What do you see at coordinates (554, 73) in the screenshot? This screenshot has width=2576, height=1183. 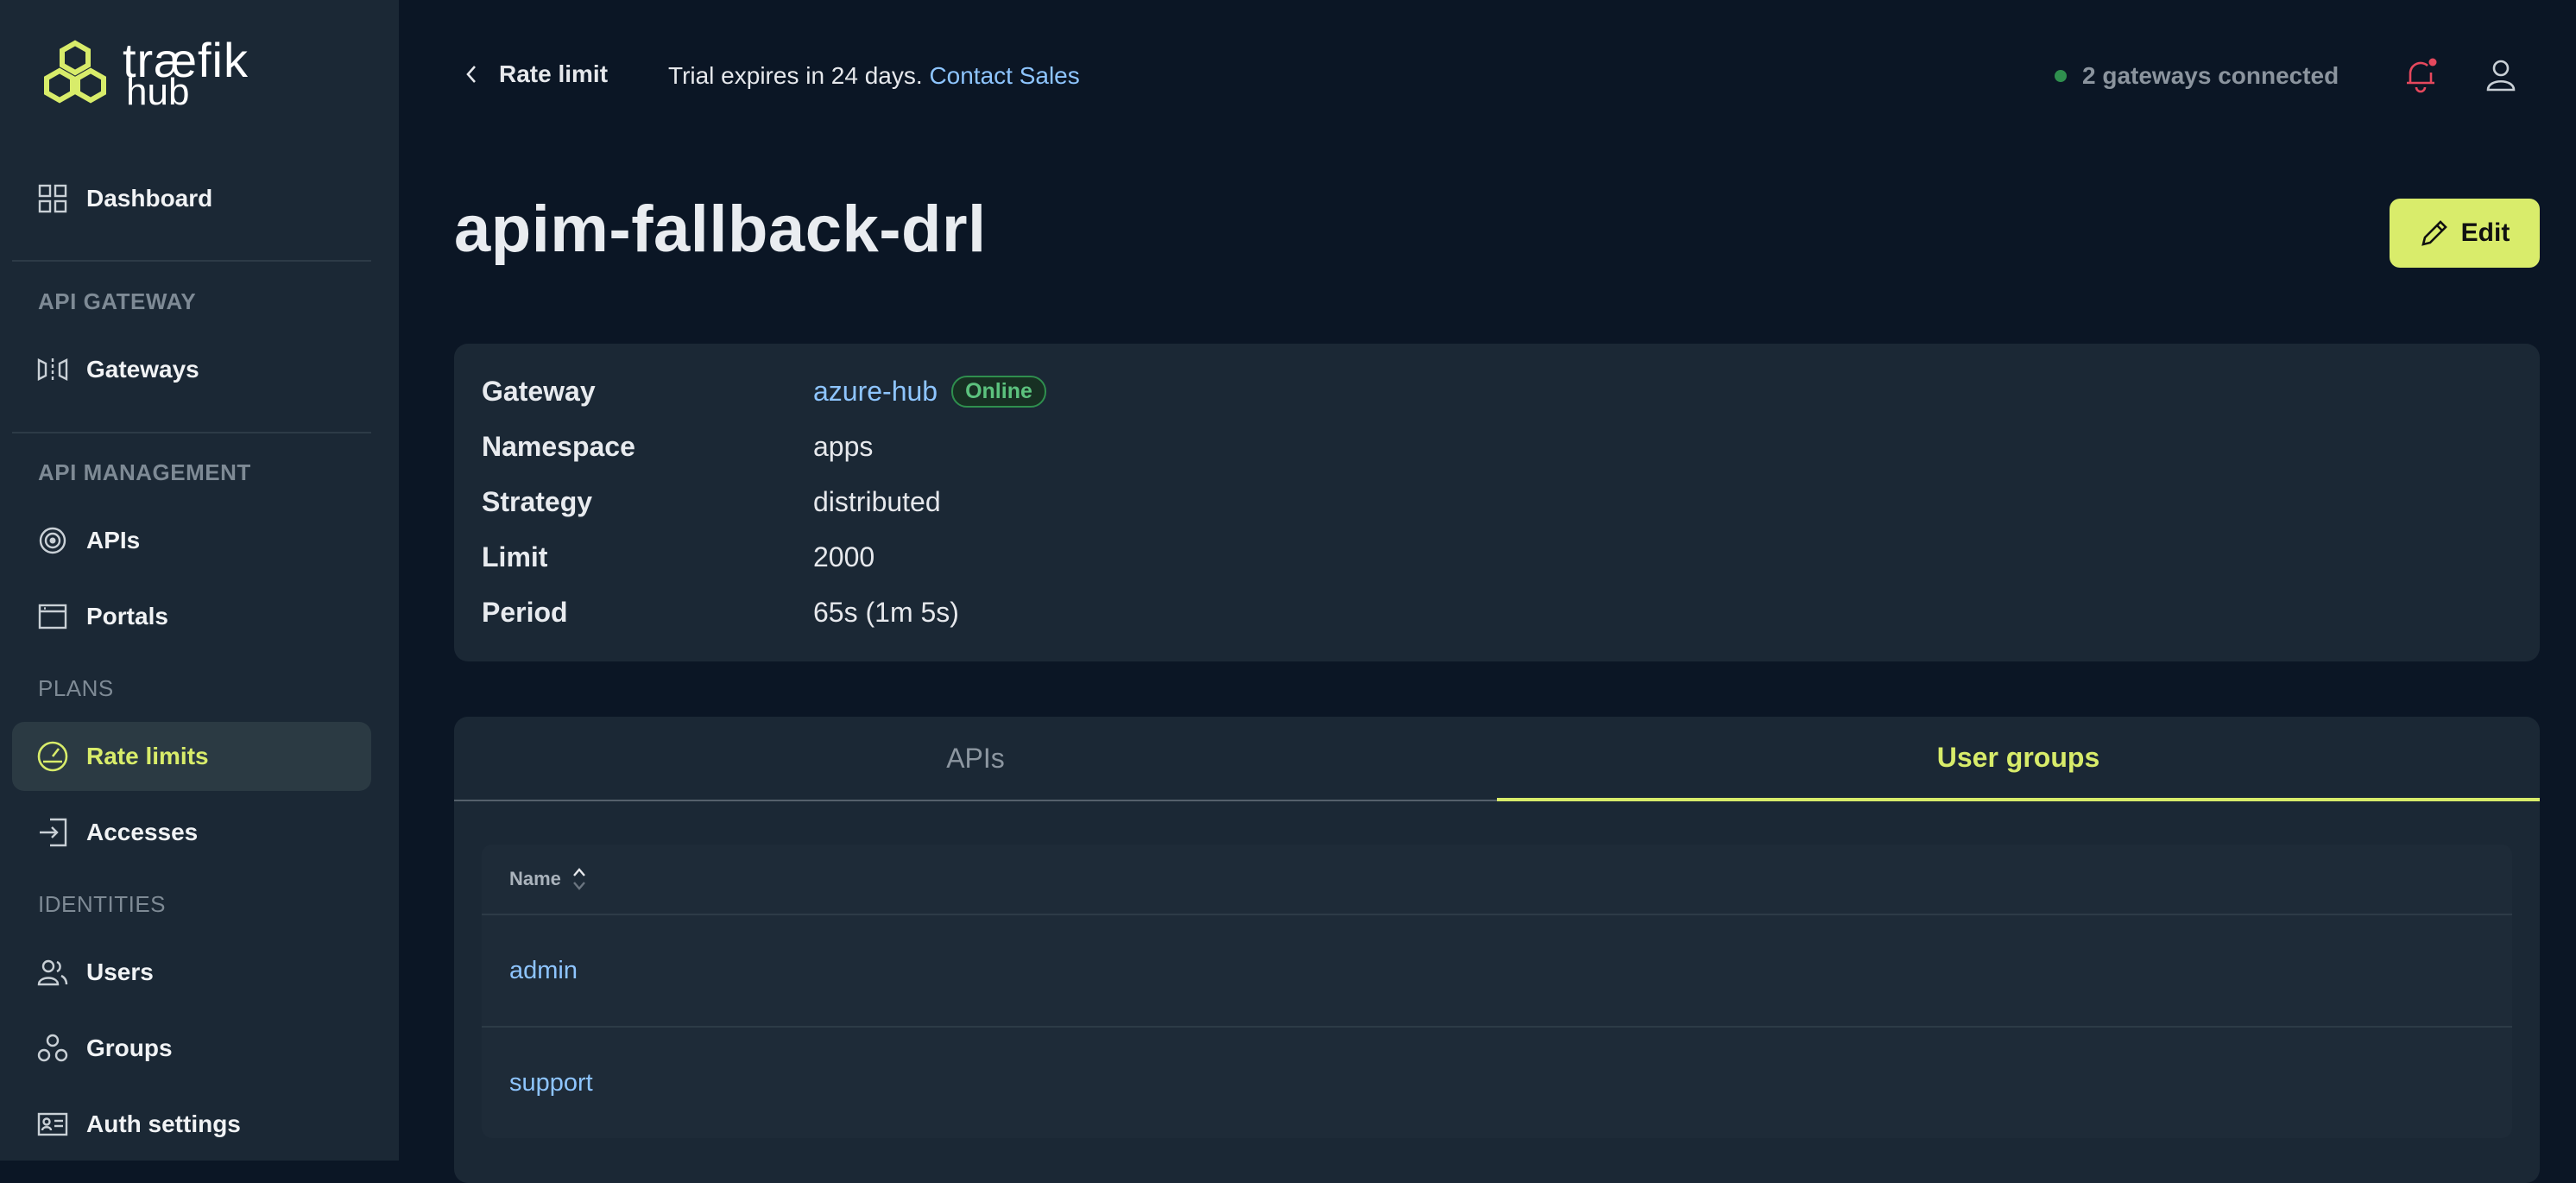 I see `back-link-label: Rate limit` at bounding box center [554, 73].